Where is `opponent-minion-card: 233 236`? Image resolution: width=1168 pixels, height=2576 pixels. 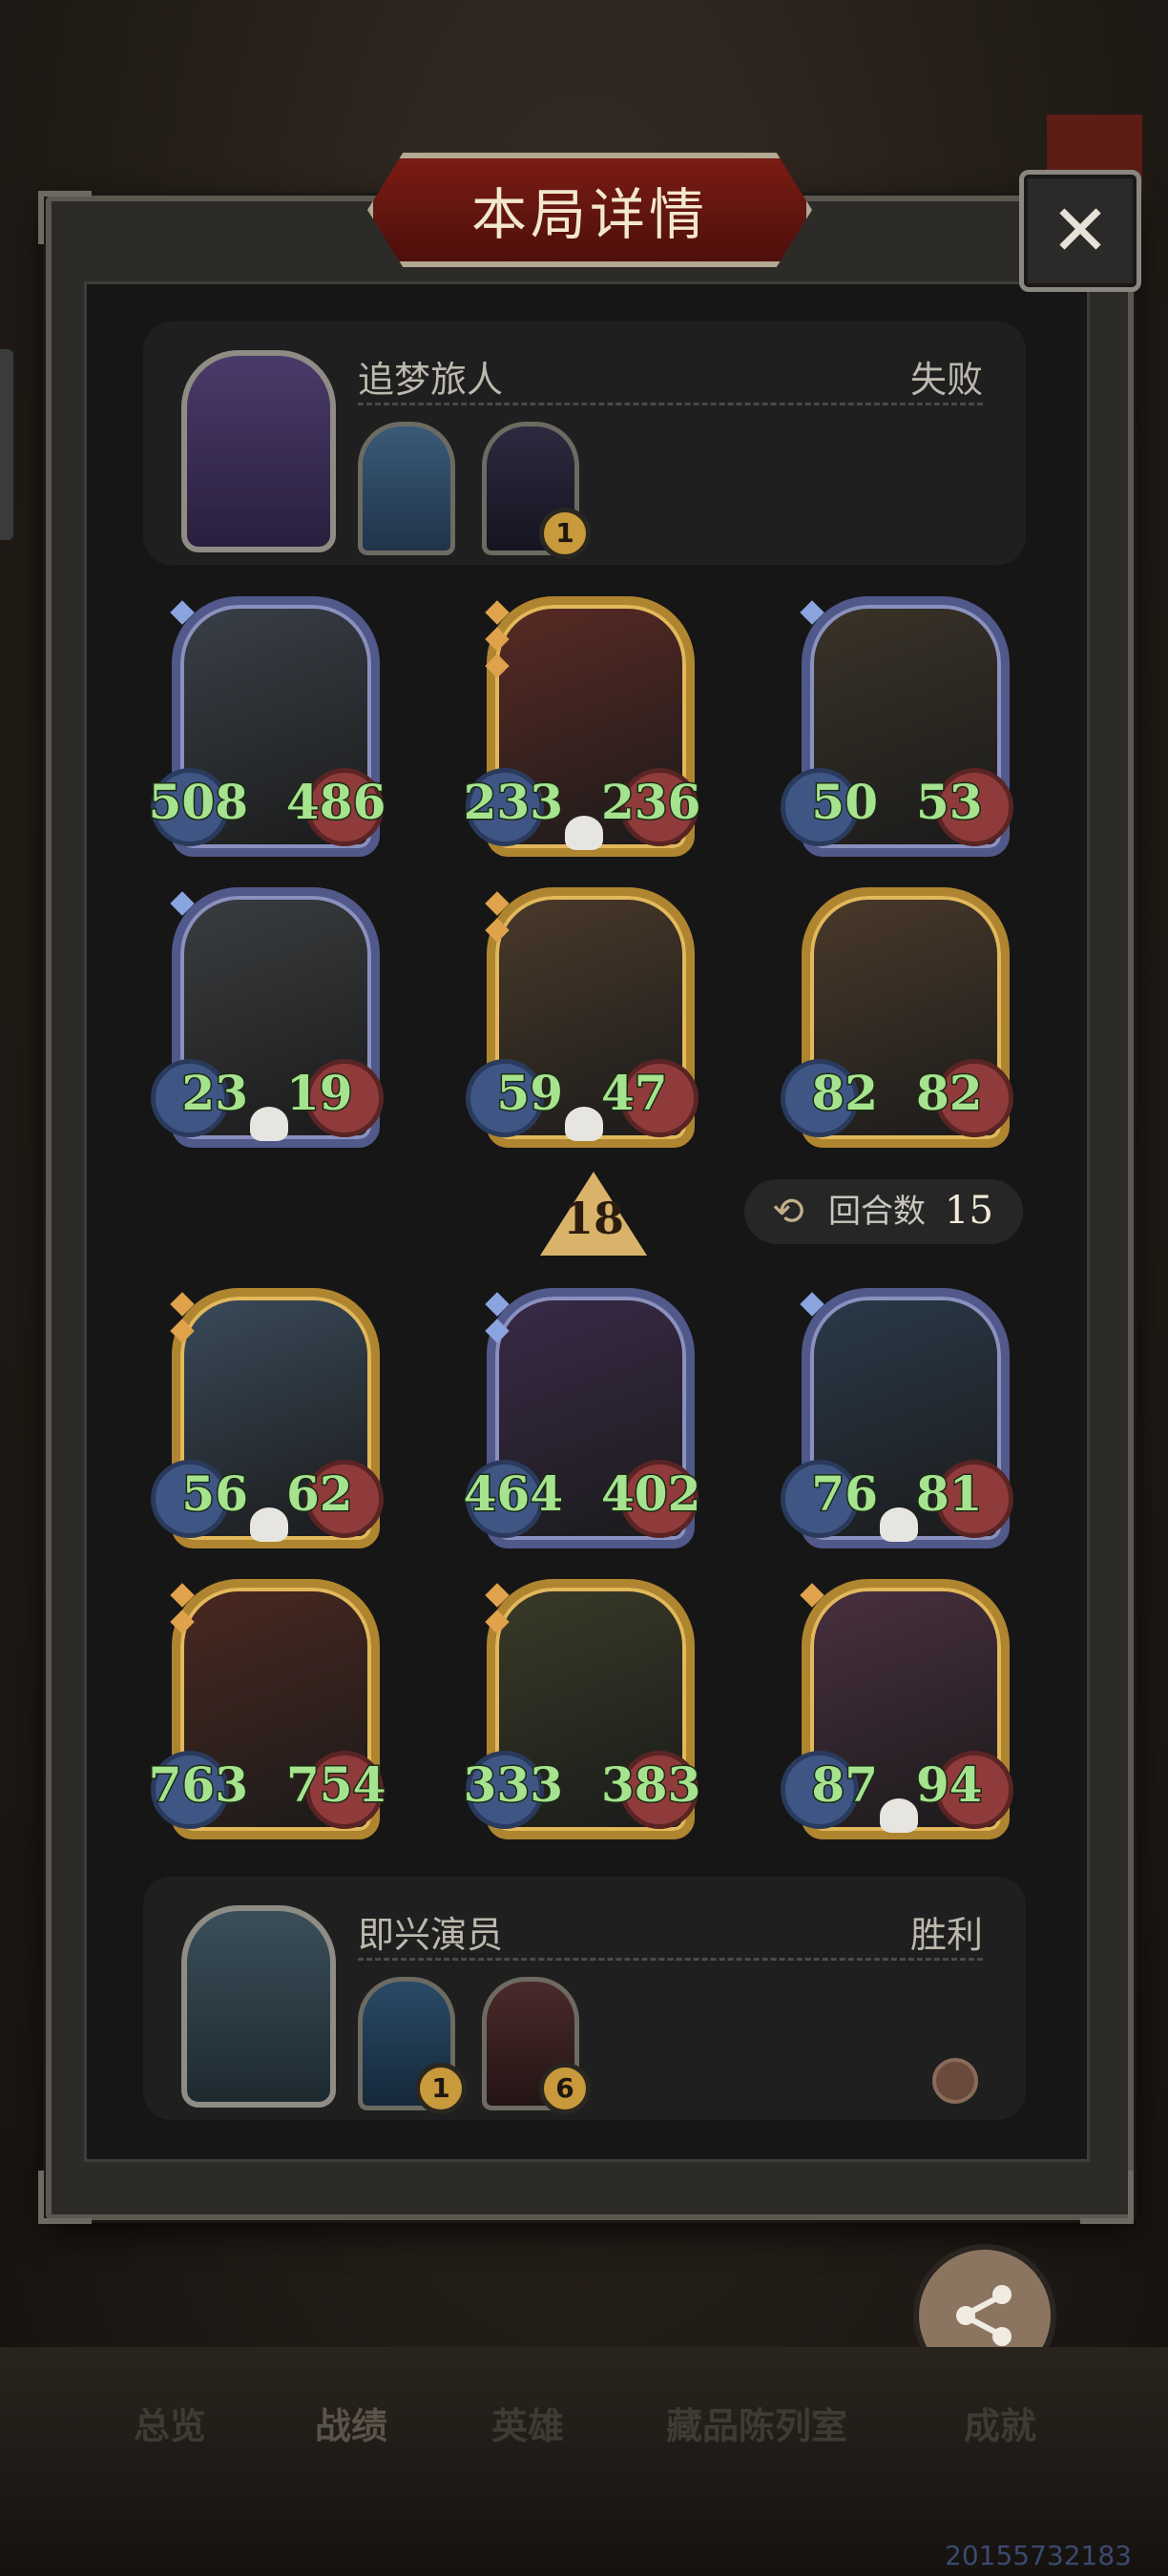 opponent-minion-card: 233 236 is located at coordinates (582, 726).